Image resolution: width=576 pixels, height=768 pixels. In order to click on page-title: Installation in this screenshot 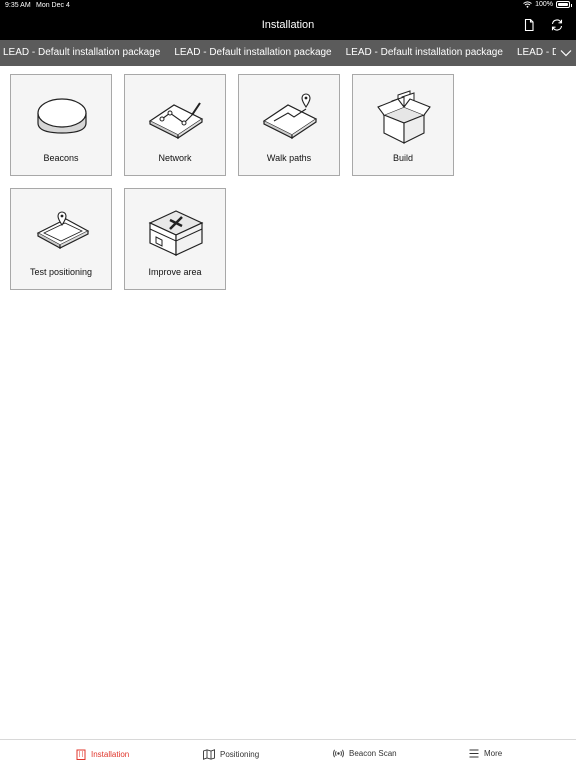, I will do `click(288, 25)`.